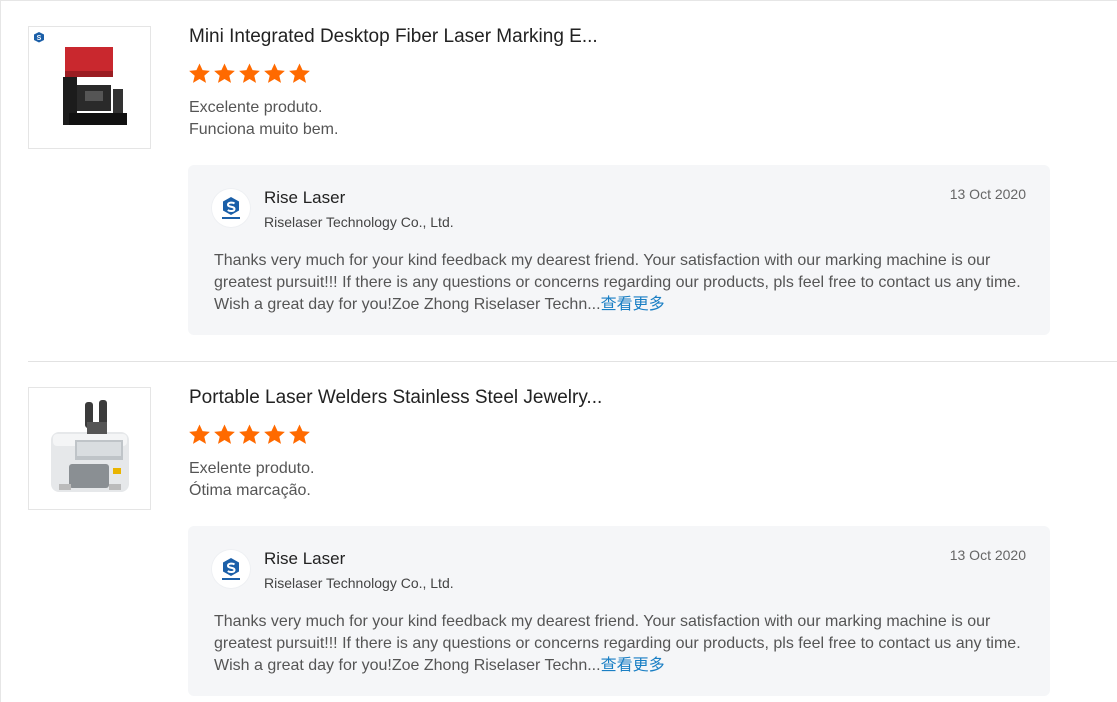 This screenshot has width=1117, height=702. I want to click on review-text: Excelente produto. Funciona muito bem., so click(263, 119).